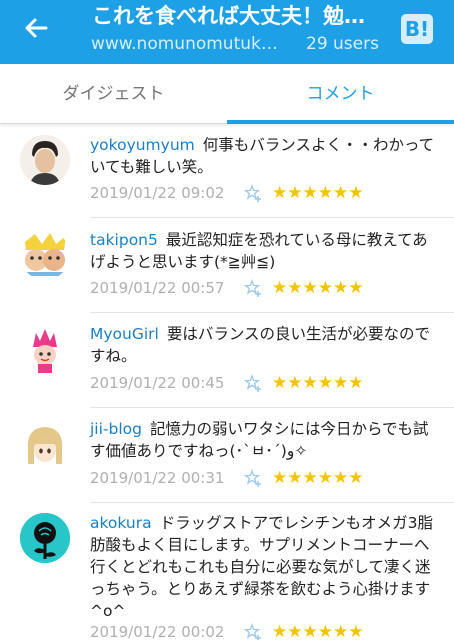  Describe the element at coordinates (417, 29) in the screenshot. I see `hatena-bookmark-icon: B!` at that location.